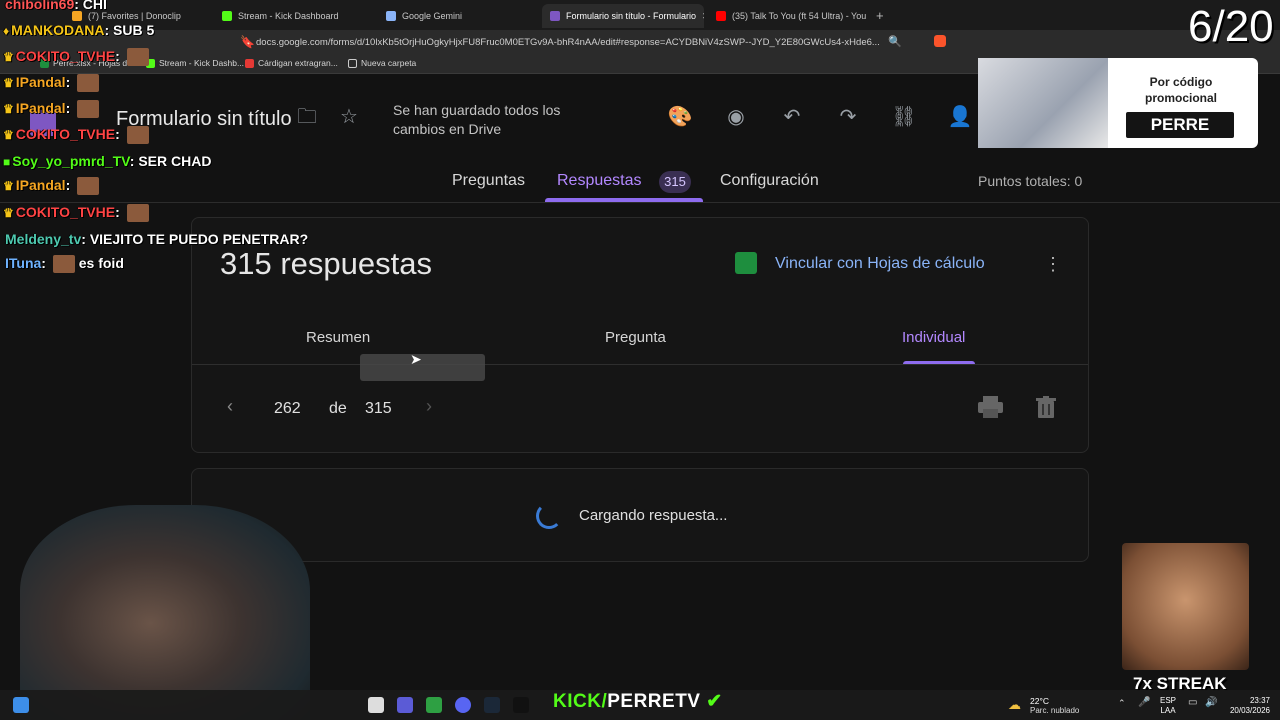  Describe the element at coordinates (703, 16) in the screenshot. I see `close-icon: ✕` at that location.